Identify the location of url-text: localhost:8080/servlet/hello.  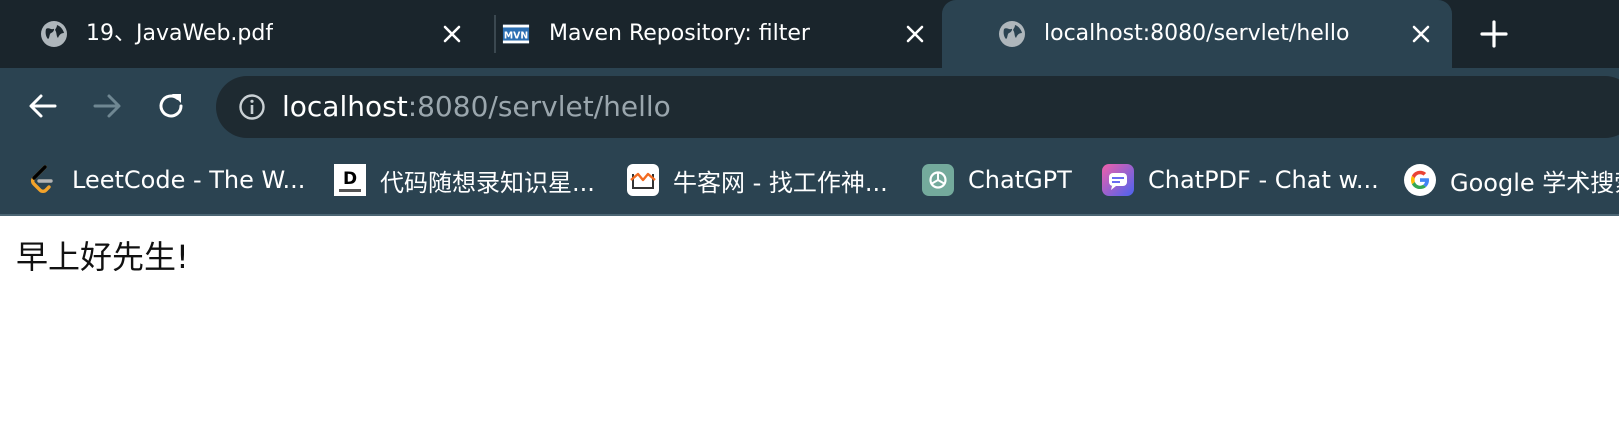
(476, 107).